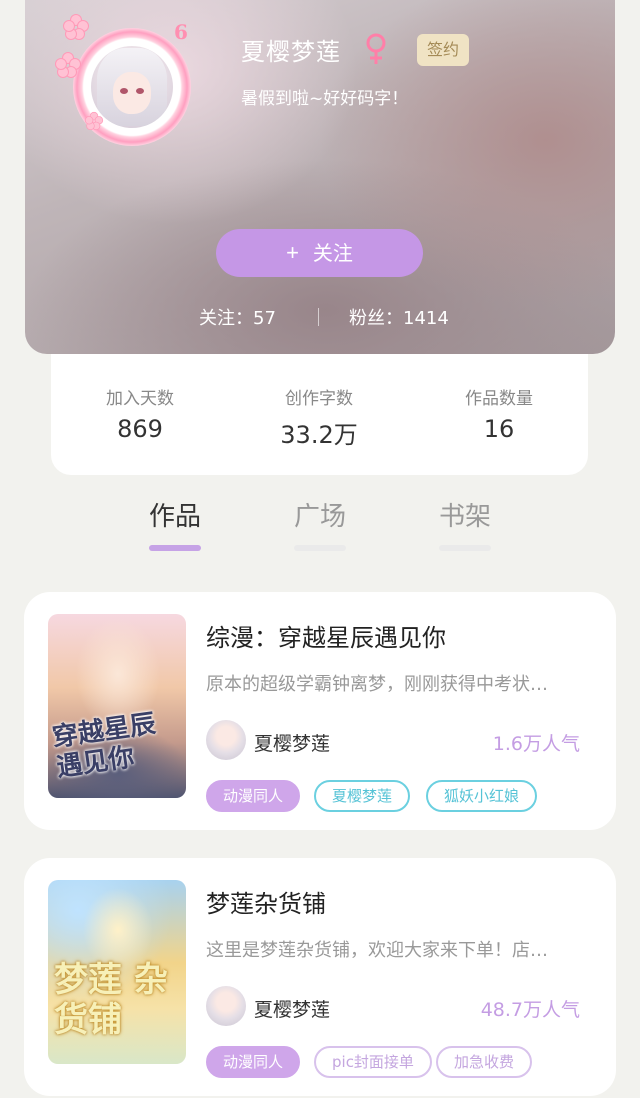 Image resolution: width=640 pixels, height=1098 pixels. Describe the element at coordinates (319, 399) in the screenshot. I see `stat-label: 创作字数` at that location.